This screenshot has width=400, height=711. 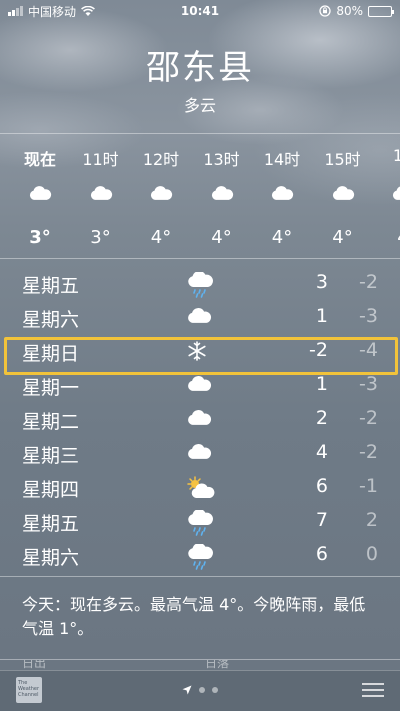 I want to click on day-low-temp: 2, so click(x=371, y=520).